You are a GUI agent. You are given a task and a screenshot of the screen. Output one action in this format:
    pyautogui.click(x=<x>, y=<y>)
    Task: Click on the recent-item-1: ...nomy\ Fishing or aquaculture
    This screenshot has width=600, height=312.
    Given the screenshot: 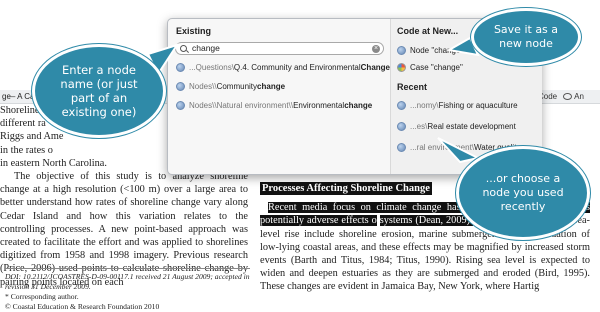 What is the action you would take?
    pyautogui.click(x=457, y=105)
    